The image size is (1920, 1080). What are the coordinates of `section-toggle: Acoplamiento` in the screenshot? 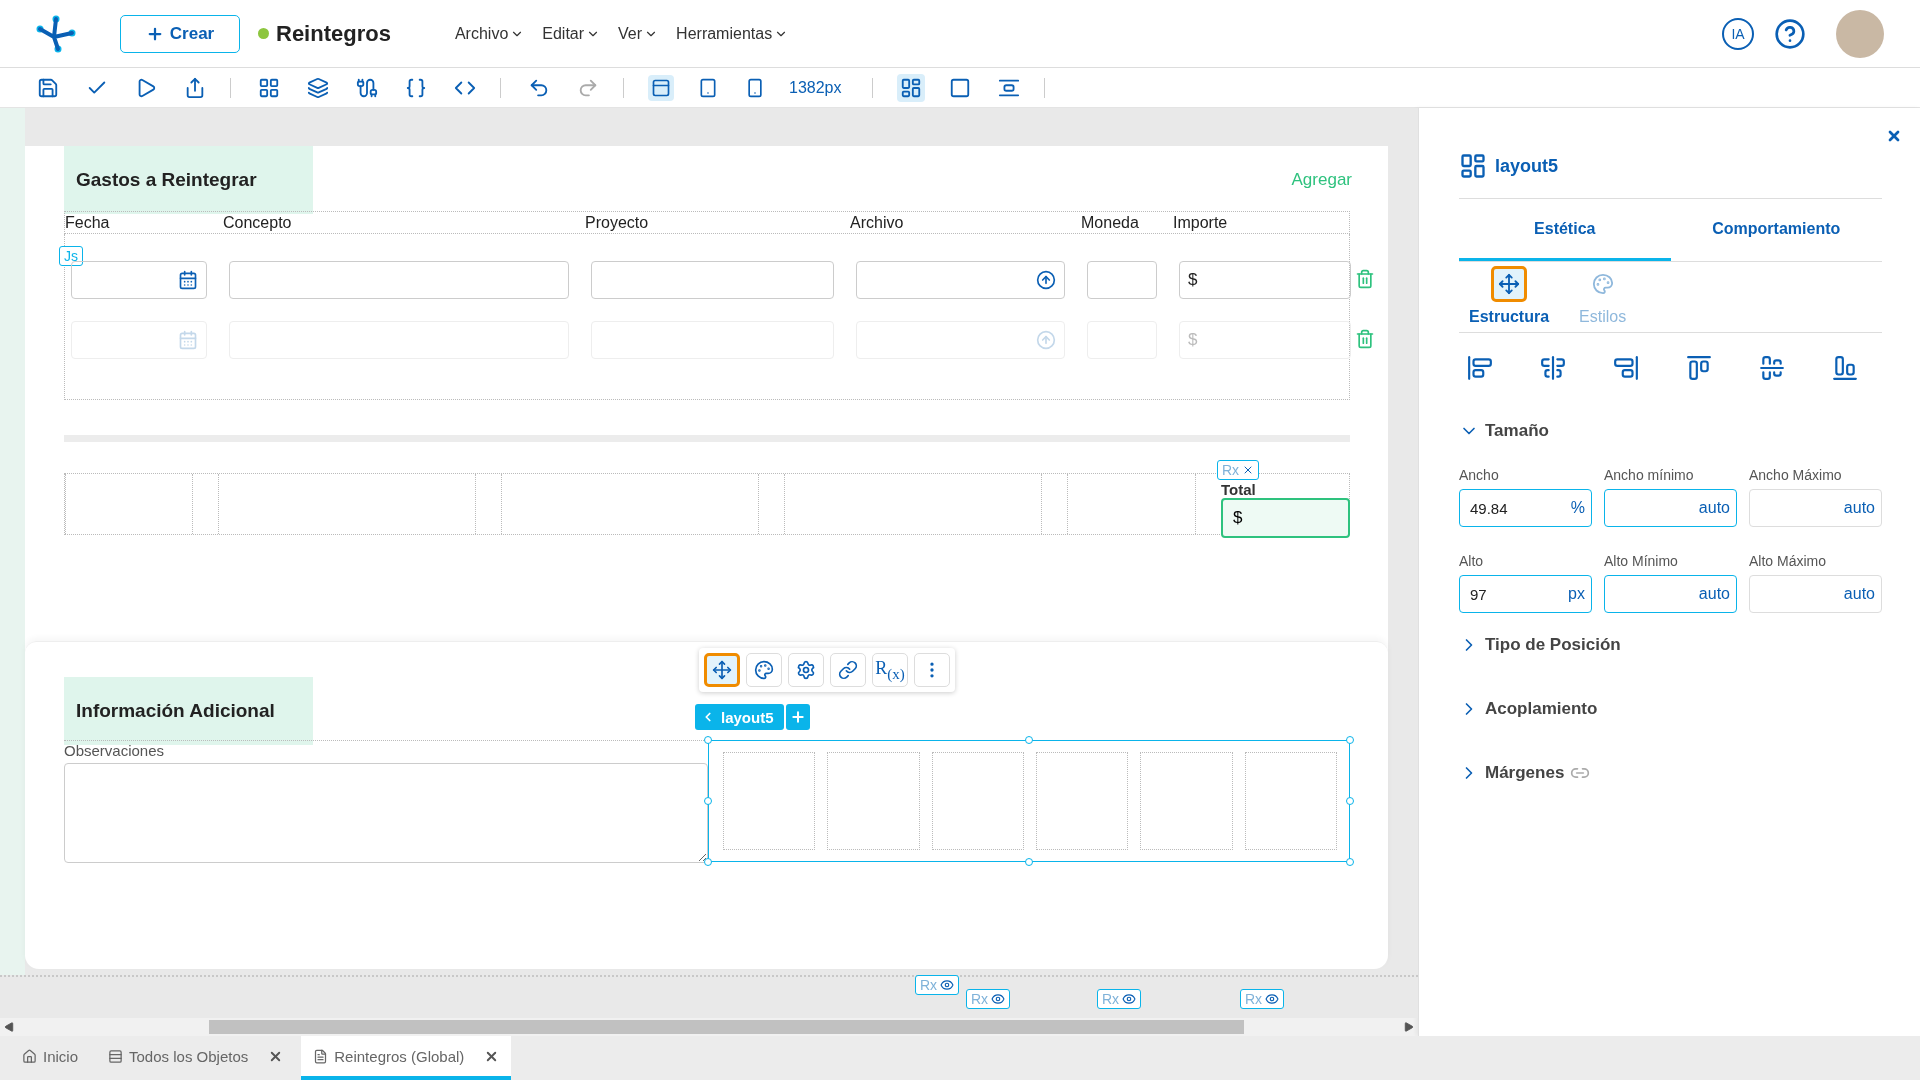 It's located at (1670, 709).